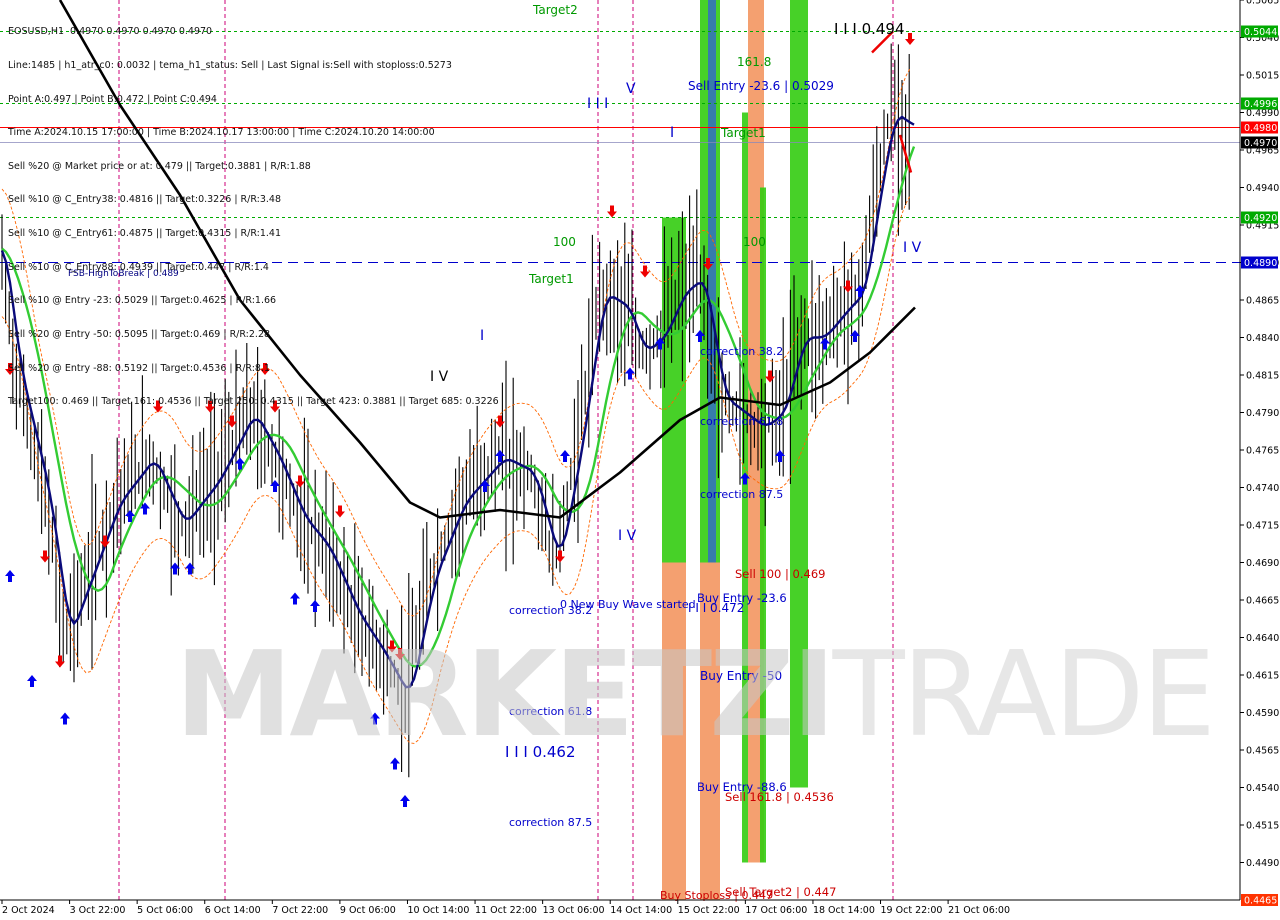 The height and width of the screenshot is (920, 1280). Describe the element at coordinates (1262, 3) in the screenshot. I see `y-tick-label-0: 0.5065` at that location.